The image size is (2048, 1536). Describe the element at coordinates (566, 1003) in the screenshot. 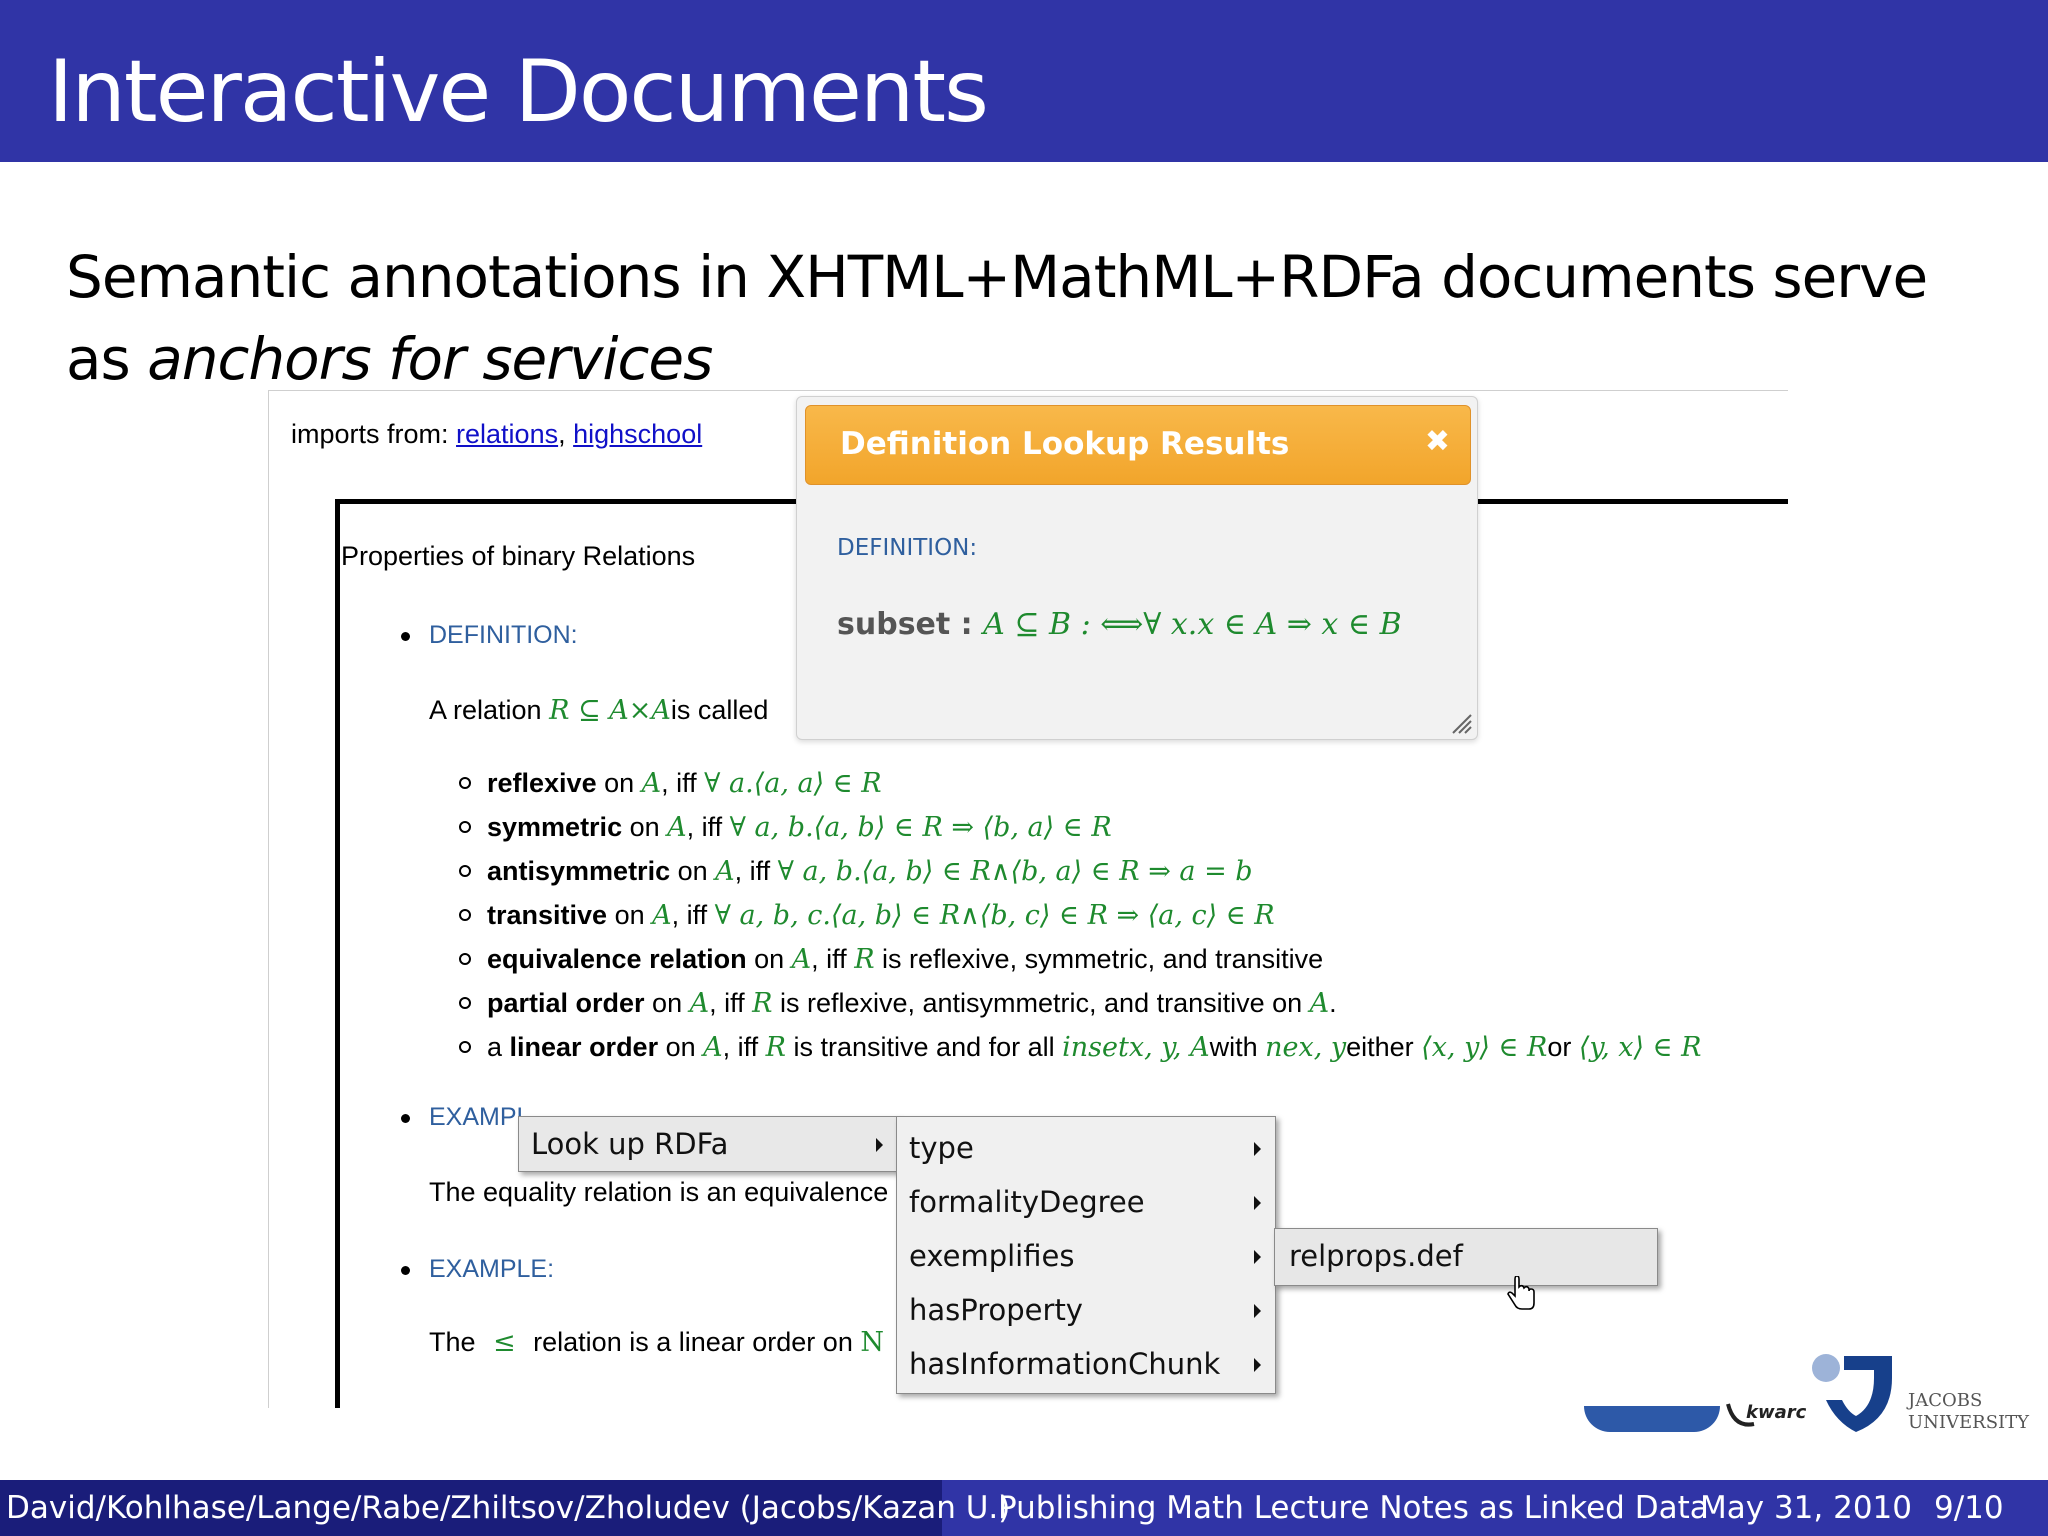

I see `property-term: partial order` at that location.